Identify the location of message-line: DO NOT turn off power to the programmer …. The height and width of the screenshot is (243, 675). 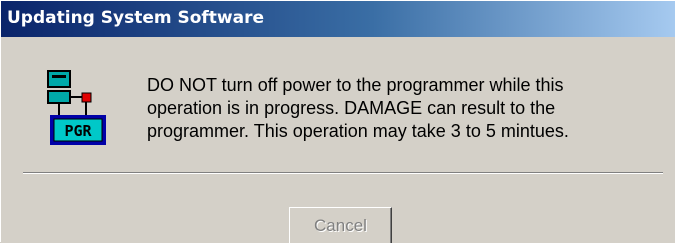
(355, 85).